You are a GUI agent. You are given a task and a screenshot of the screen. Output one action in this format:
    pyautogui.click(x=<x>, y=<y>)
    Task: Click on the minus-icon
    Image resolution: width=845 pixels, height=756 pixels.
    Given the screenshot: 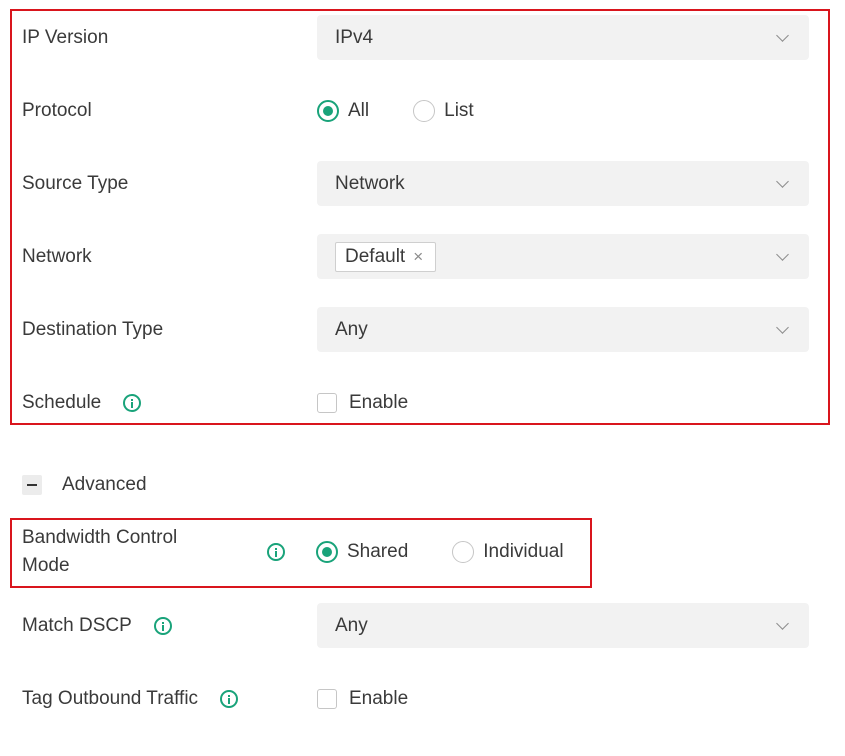 What is the action you would take?
    pyautogui.click(x=32, y=485)
    